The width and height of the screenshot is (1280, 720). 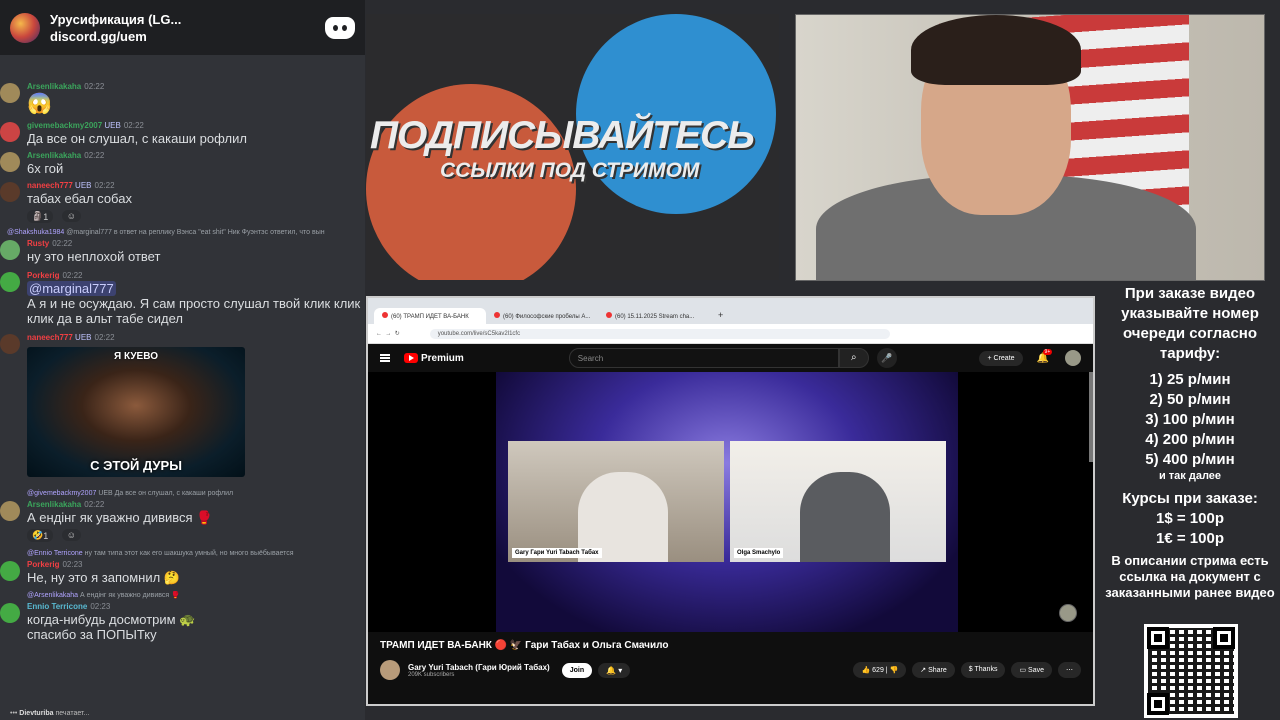 What do you see at coordinates (62, 493) in the screenshot?
I see `reply-username: @givemebackmy2007` at bounding box center [62, 493].